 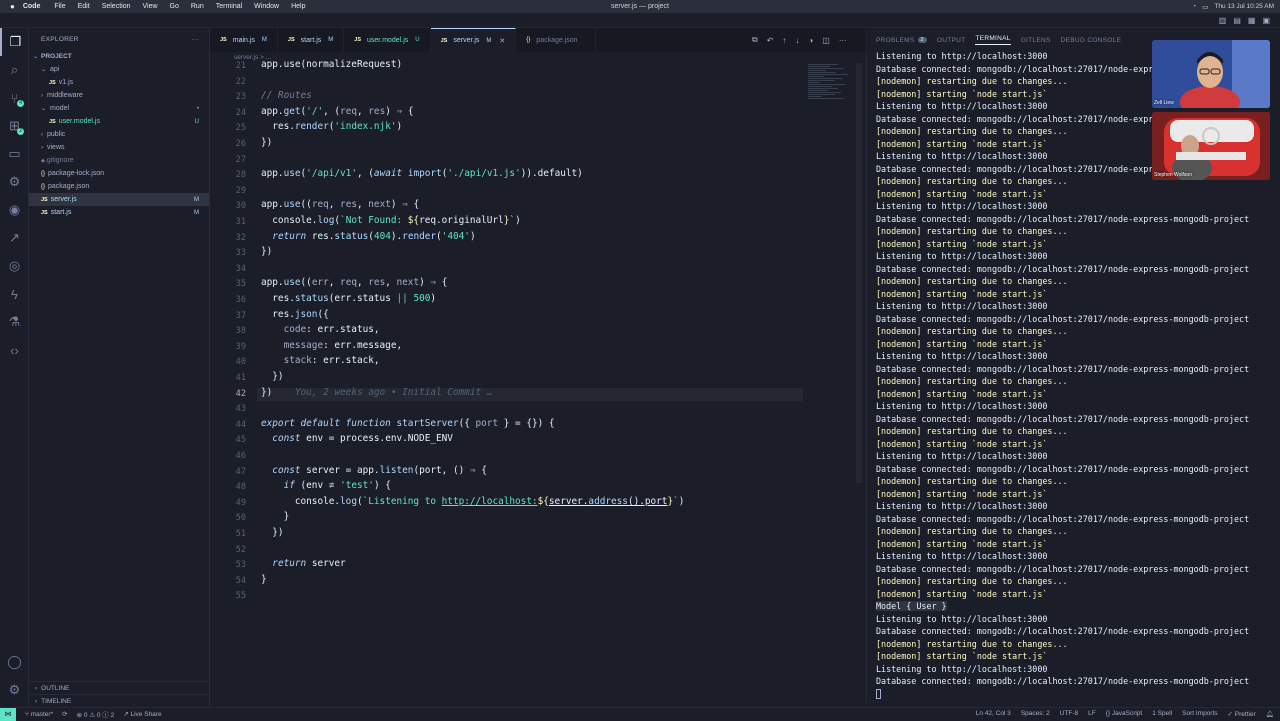 I want to click on code-line: app.get('/', (req, res) ⇒ {, so click(x=337, y=111).